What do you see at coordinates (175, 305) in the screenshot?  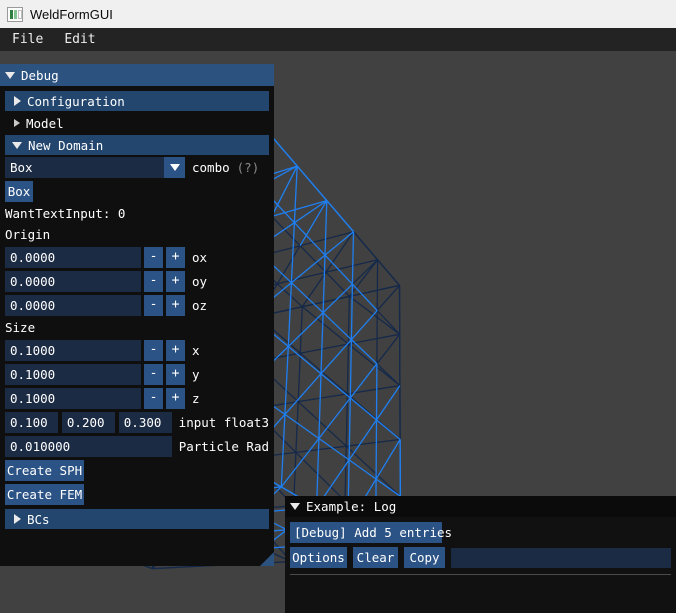 I see `origin-oz-increment-button: +` at bounding box center [175, 305].